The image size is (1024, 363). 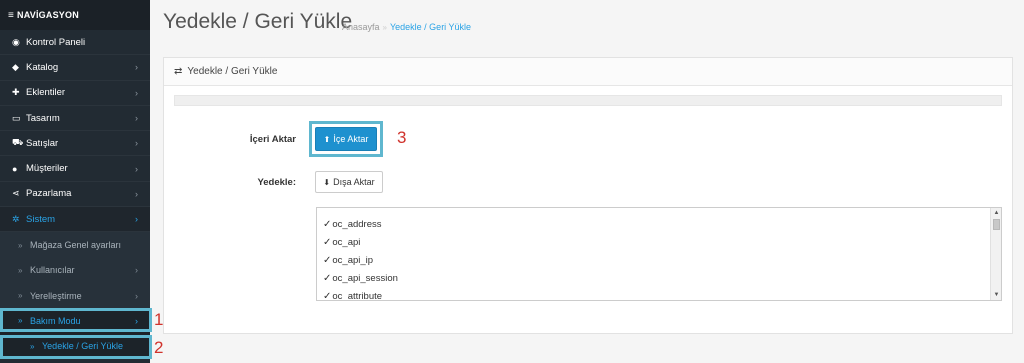 What do you see at coordinates (16, 41) in the screenshot?
I see `dashboard-icon: ◉` at bounding box center [16, 41].